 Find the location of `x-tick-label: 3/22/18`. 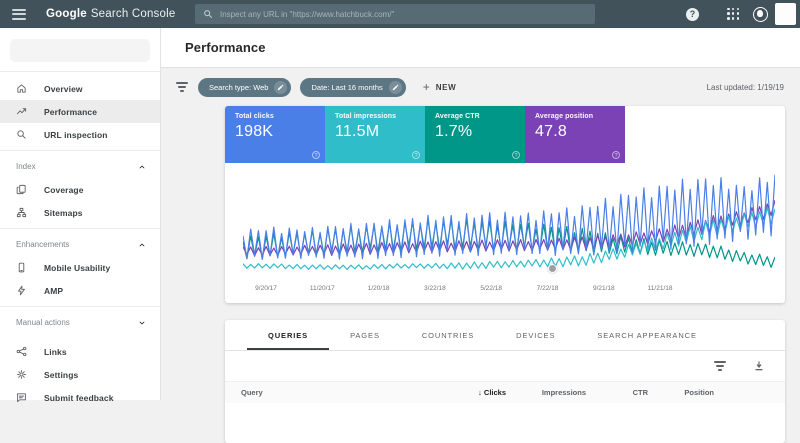

x-tick-label: 3/22/18 is located at coordinates (435, 288).